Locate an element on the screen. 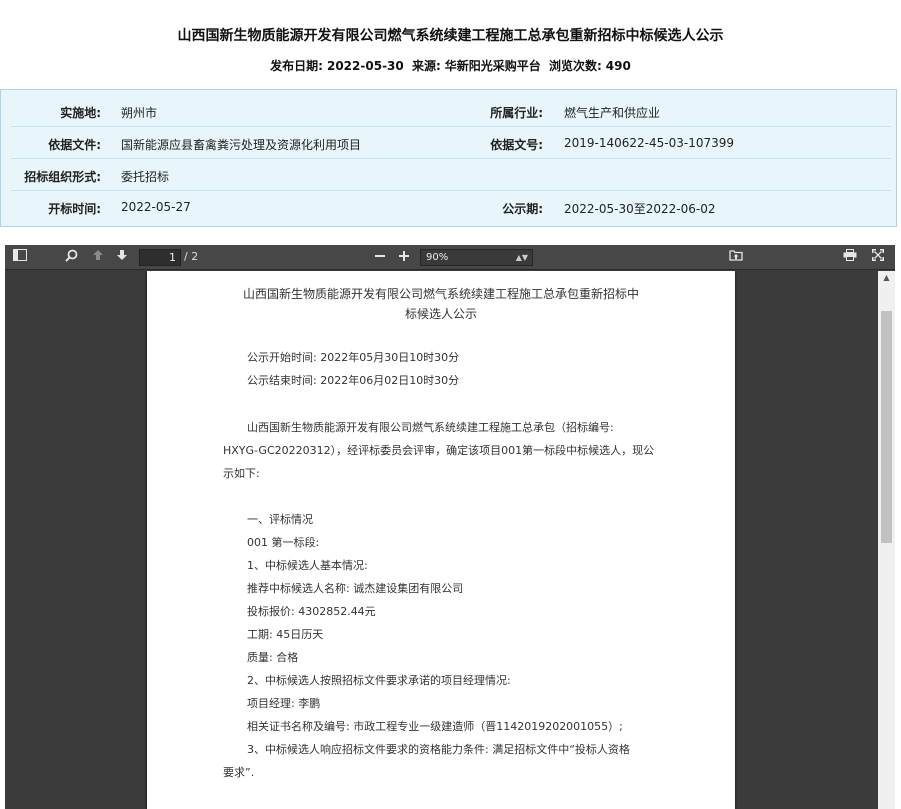  scroll-thumb is located at coordinates (886, 427).